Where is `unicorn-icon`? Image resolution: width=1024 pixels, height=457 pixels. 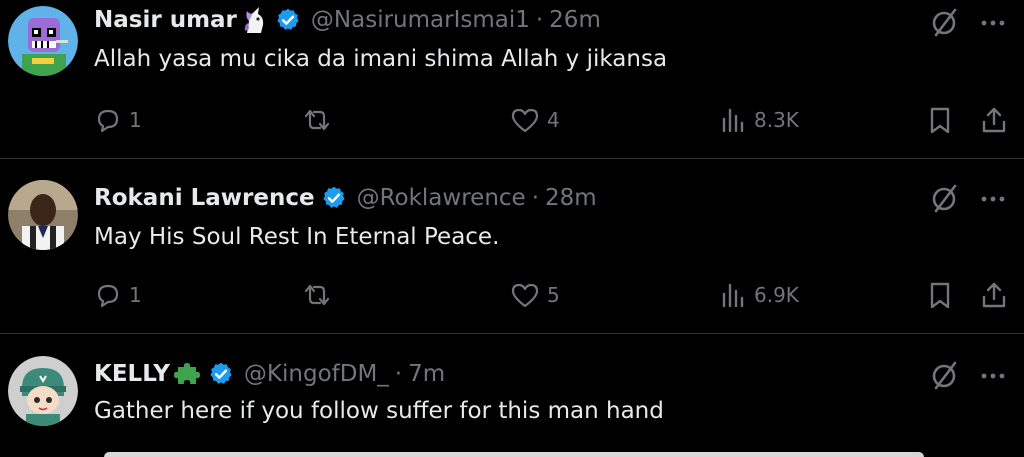 unicorn-icon is located at coordinates (254, 20).